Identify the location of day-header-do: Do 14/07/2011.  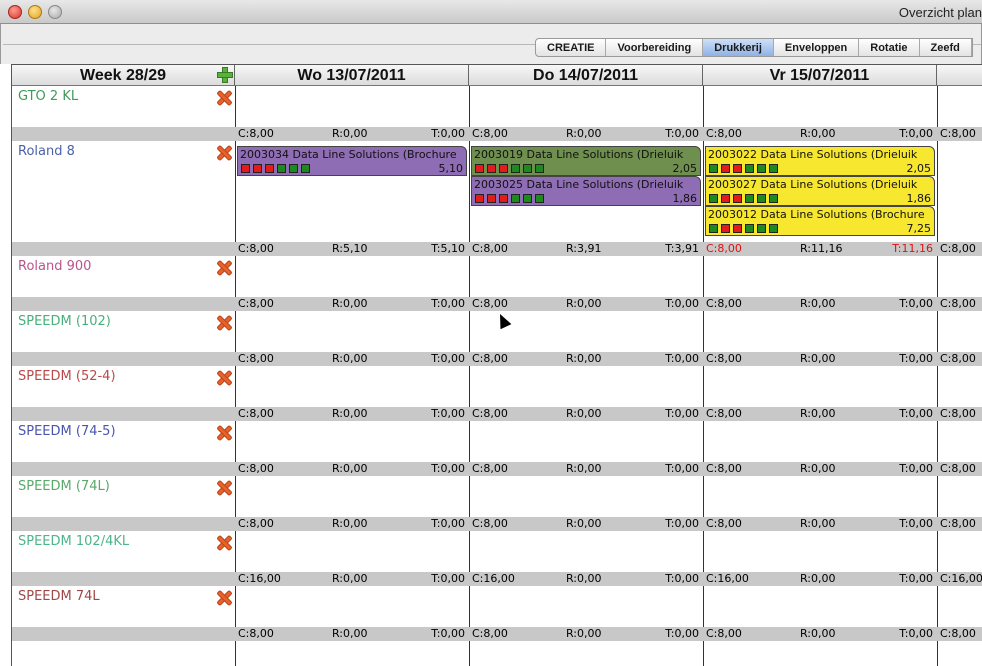
(586, 75).